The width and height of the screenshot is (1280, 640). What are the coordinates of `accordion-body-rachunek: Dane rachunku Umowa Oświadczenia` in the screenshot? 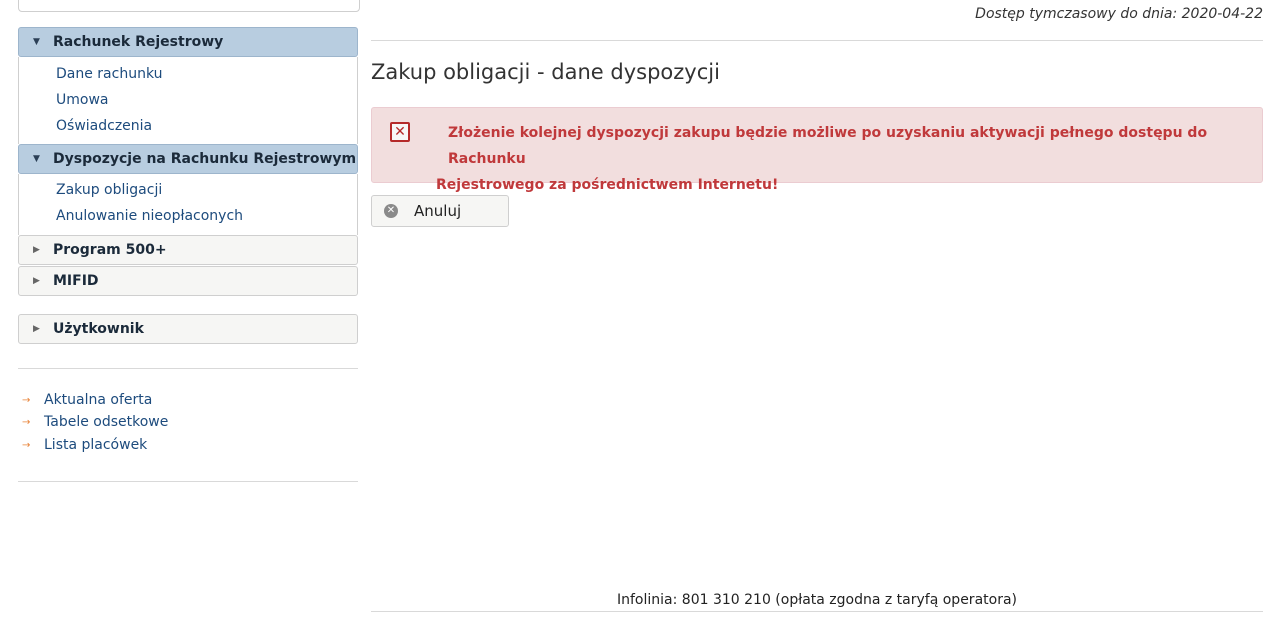 It's located at (188, 100).